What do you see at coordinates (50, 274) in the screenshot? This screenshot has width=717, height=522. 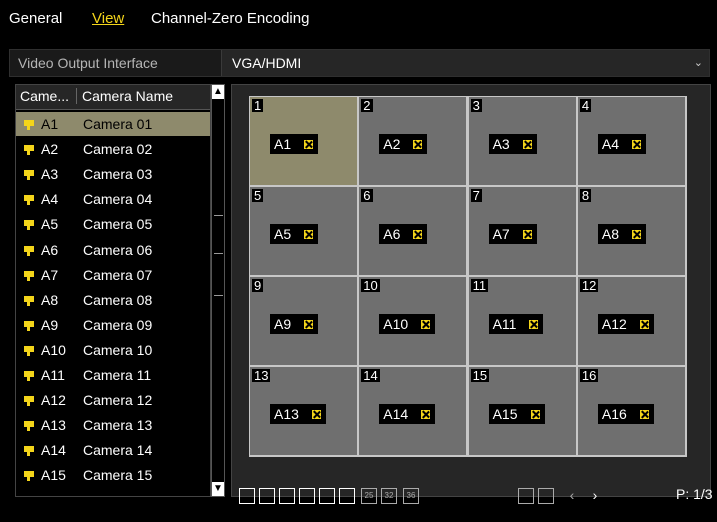 I see `camera-id: A7` at bounding box center [50, 274].